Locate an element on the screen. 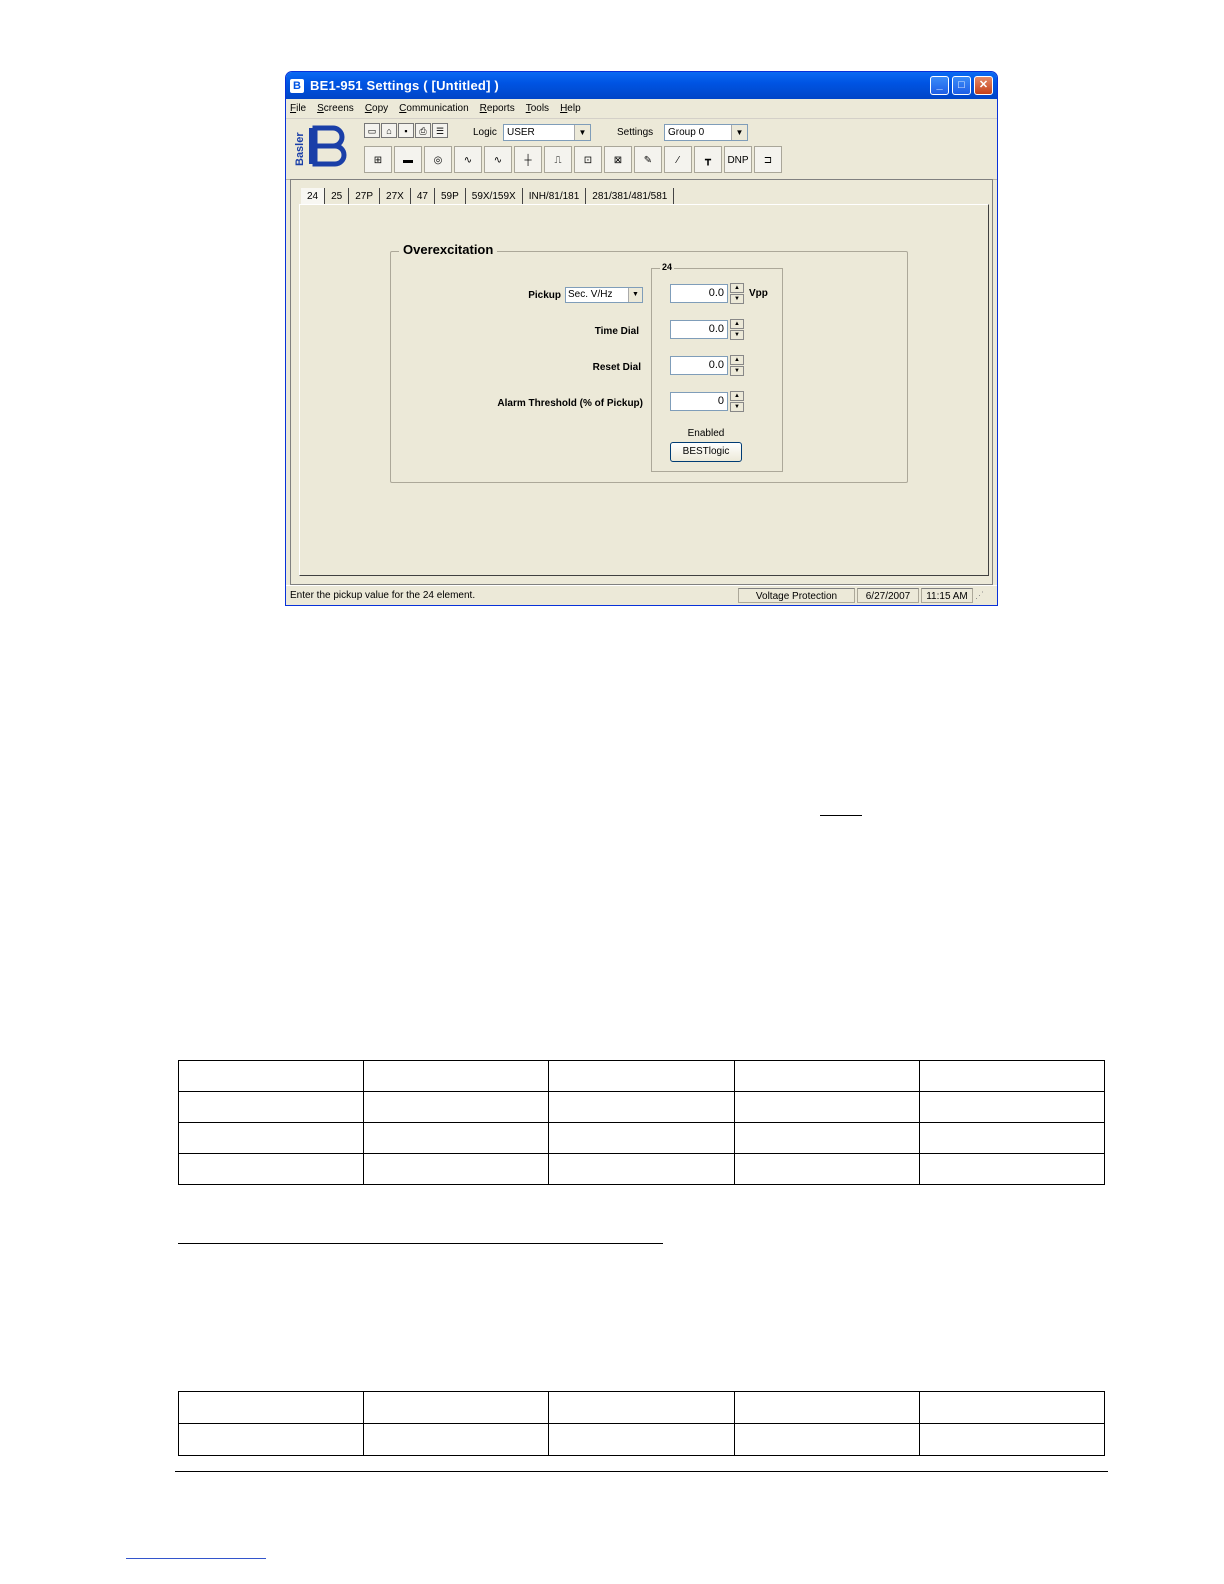 This screenshot has height=1584, width=1224. app-icon: B is located at coordinates (297, 85).